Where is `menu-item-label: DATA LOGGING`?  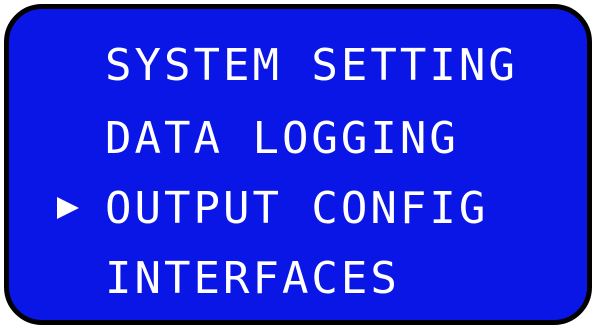
menu-item-label: DATA LOGGING is located at coordinates (282, 138).